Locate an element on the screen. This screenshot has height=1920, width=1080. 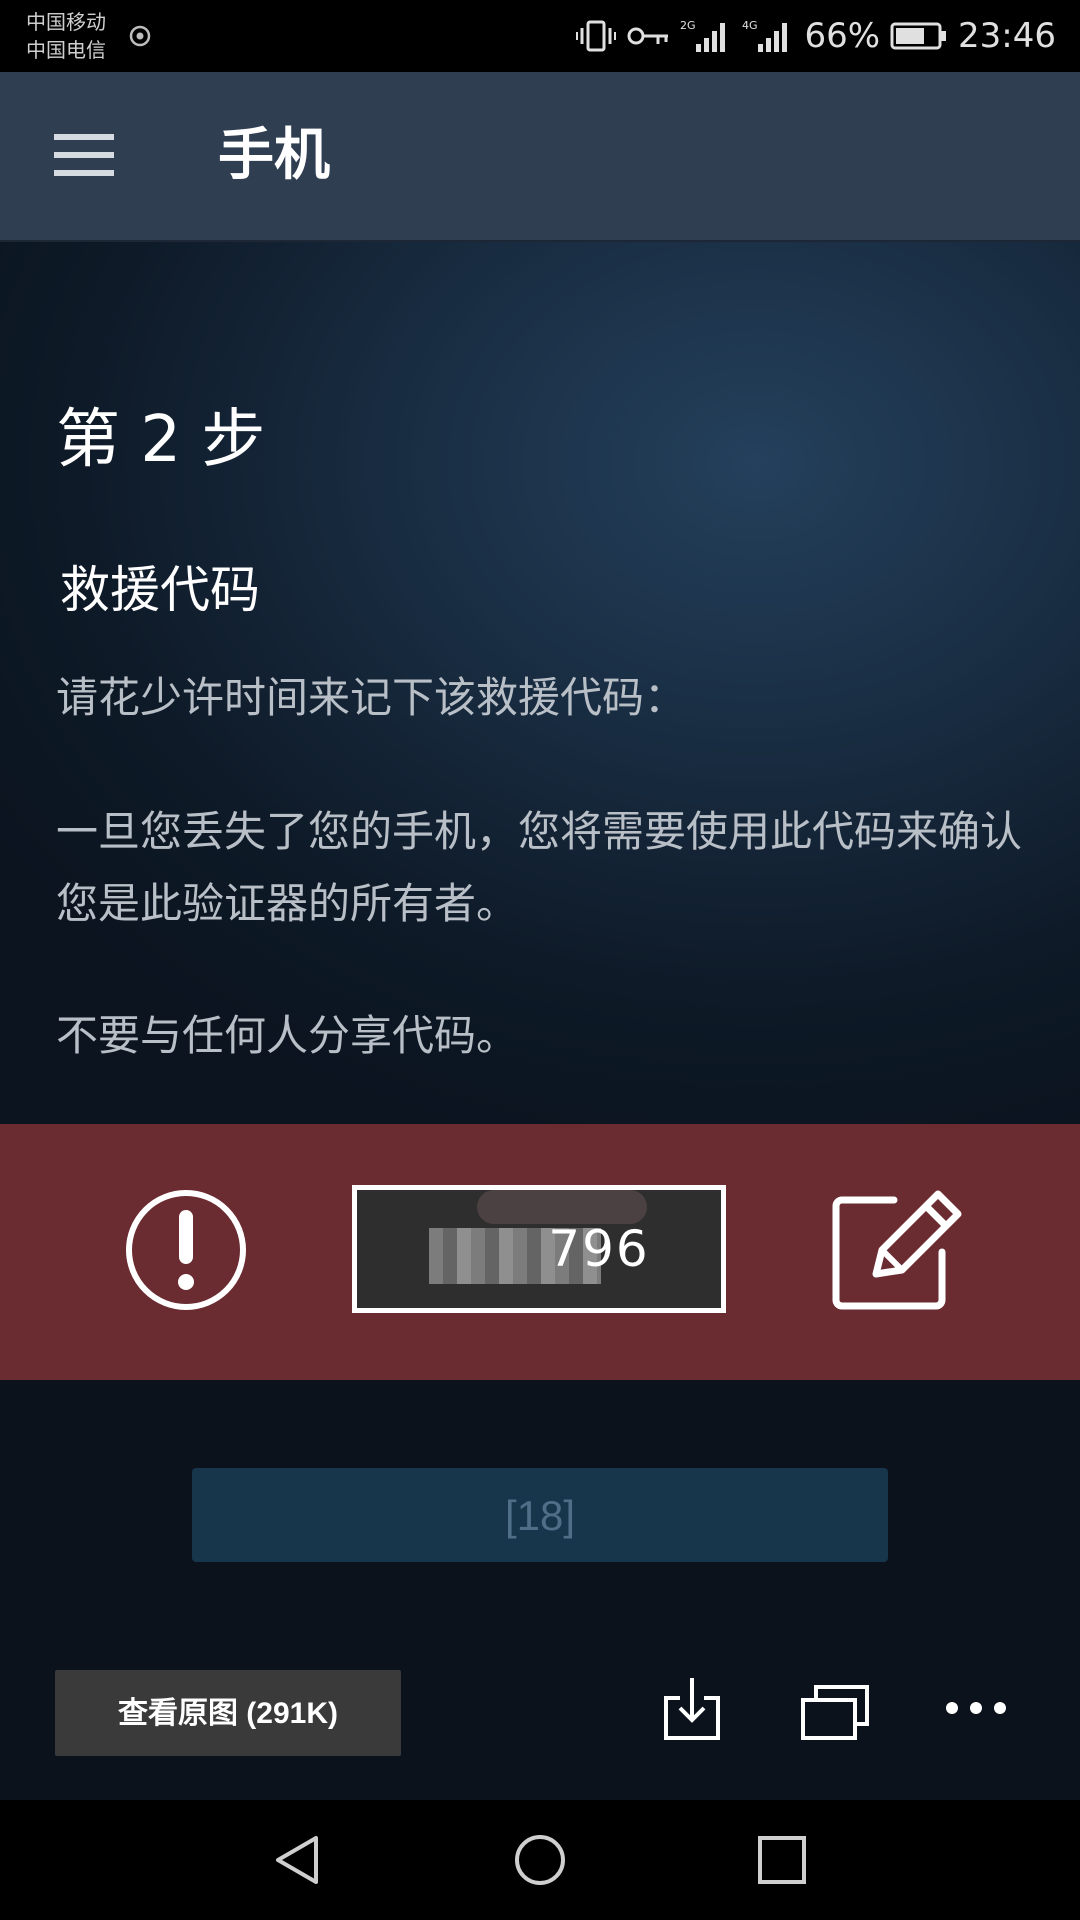
battery-icon is located at coordinates (918, 36).